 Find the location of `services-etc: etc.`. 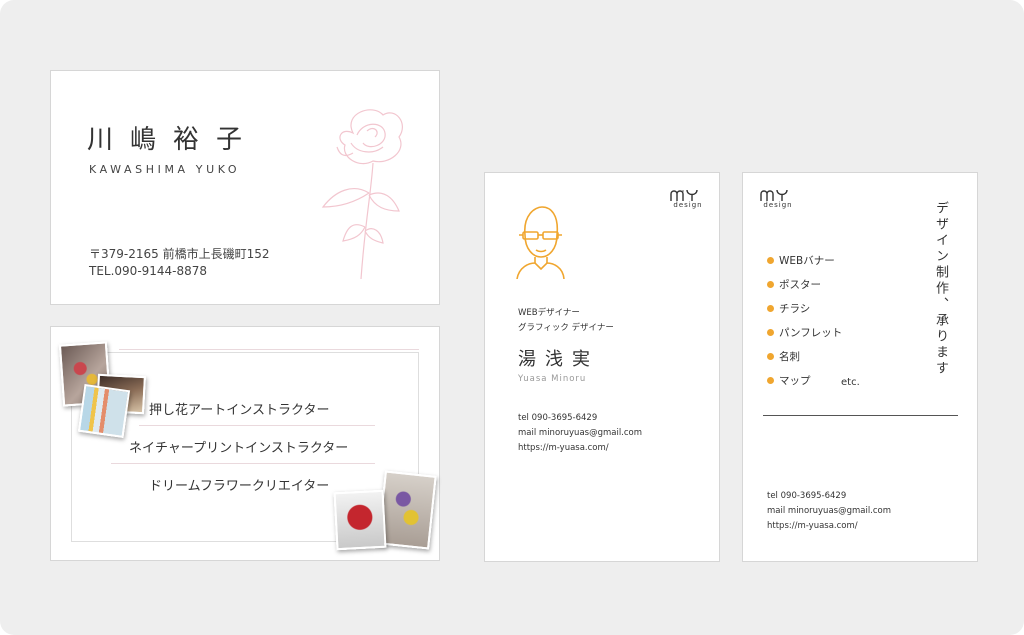

services-etc: etc. is located at coordinates (850, 382).